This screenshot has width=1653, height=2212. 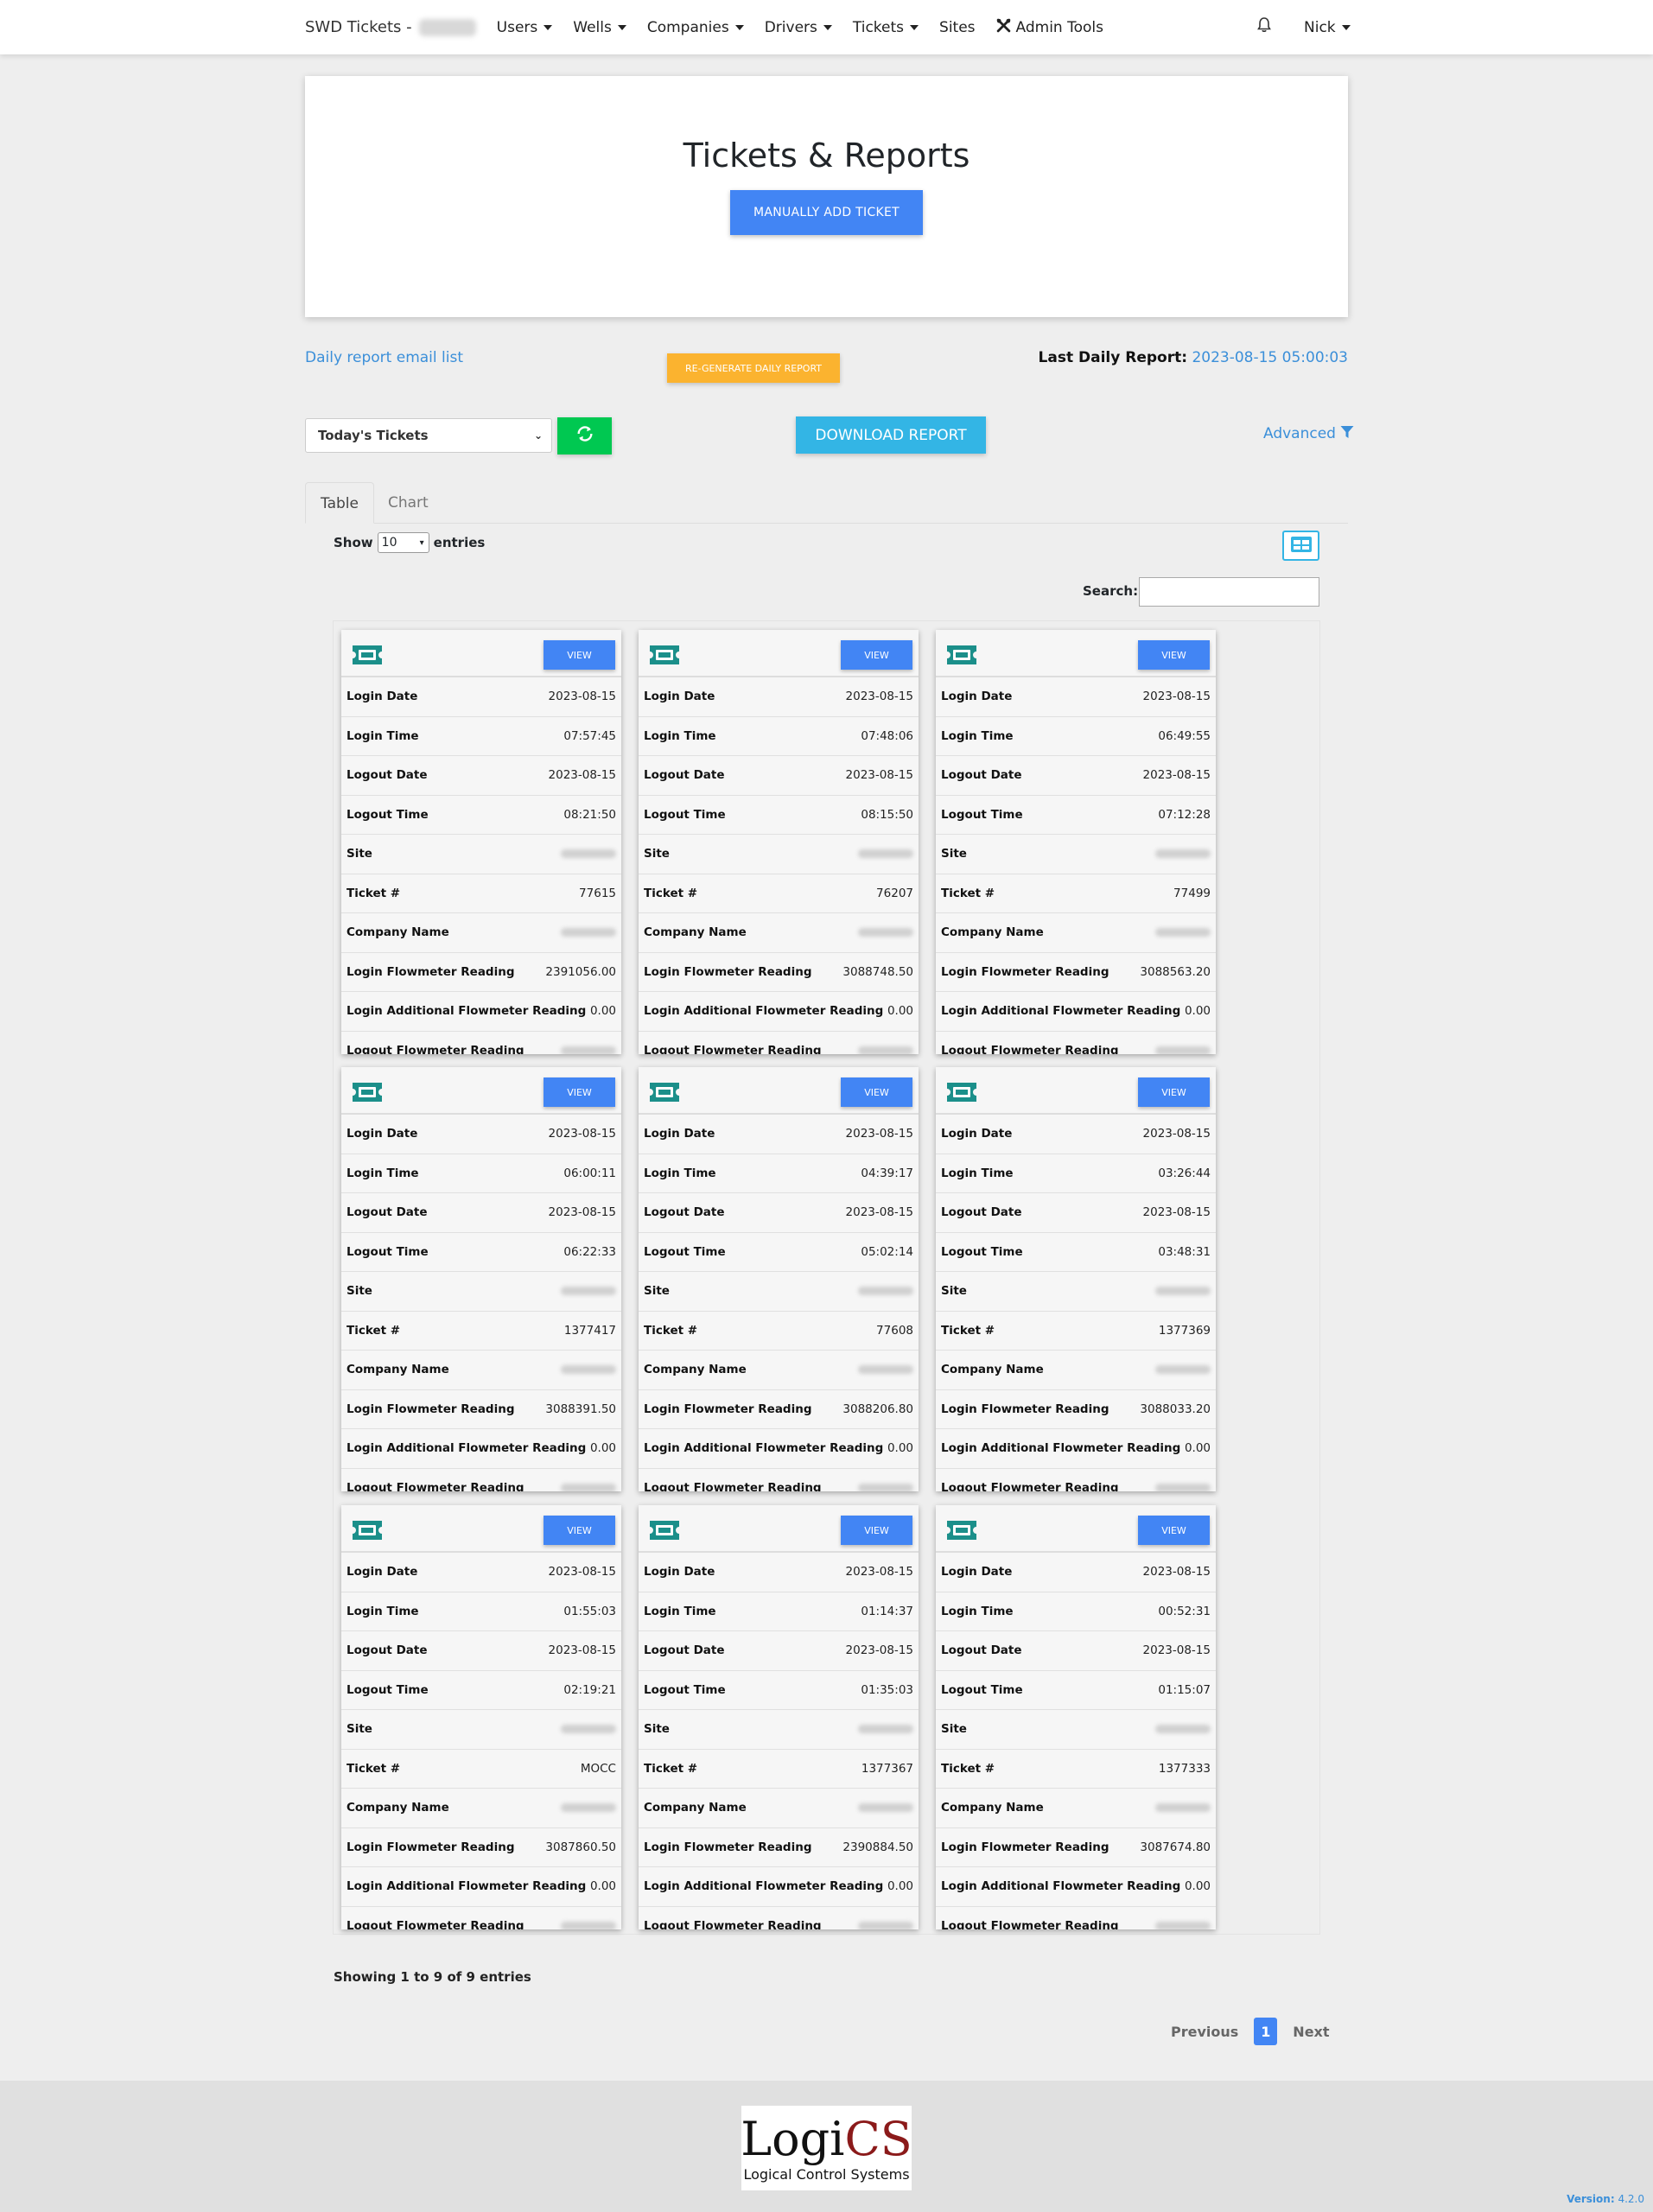 What do you see at coordinates (695, 27) in the screenshot?
I see `nav-companies: Companies` at bounding box center [695, 27].